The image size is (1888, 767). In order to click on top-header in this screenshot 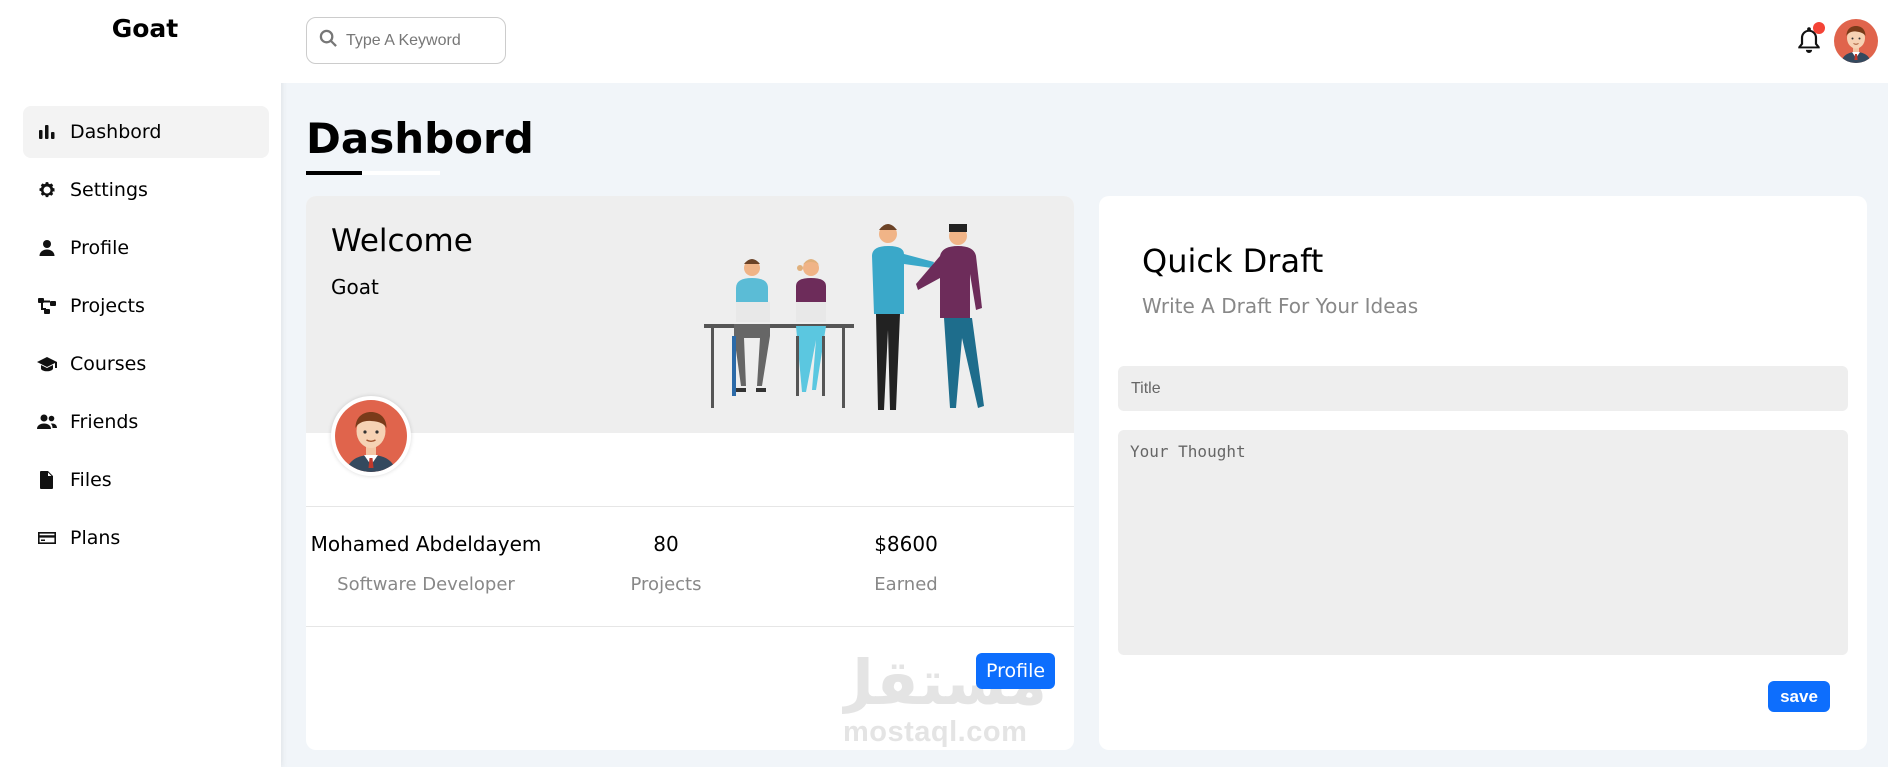, I will do `click(1084, 41)`.